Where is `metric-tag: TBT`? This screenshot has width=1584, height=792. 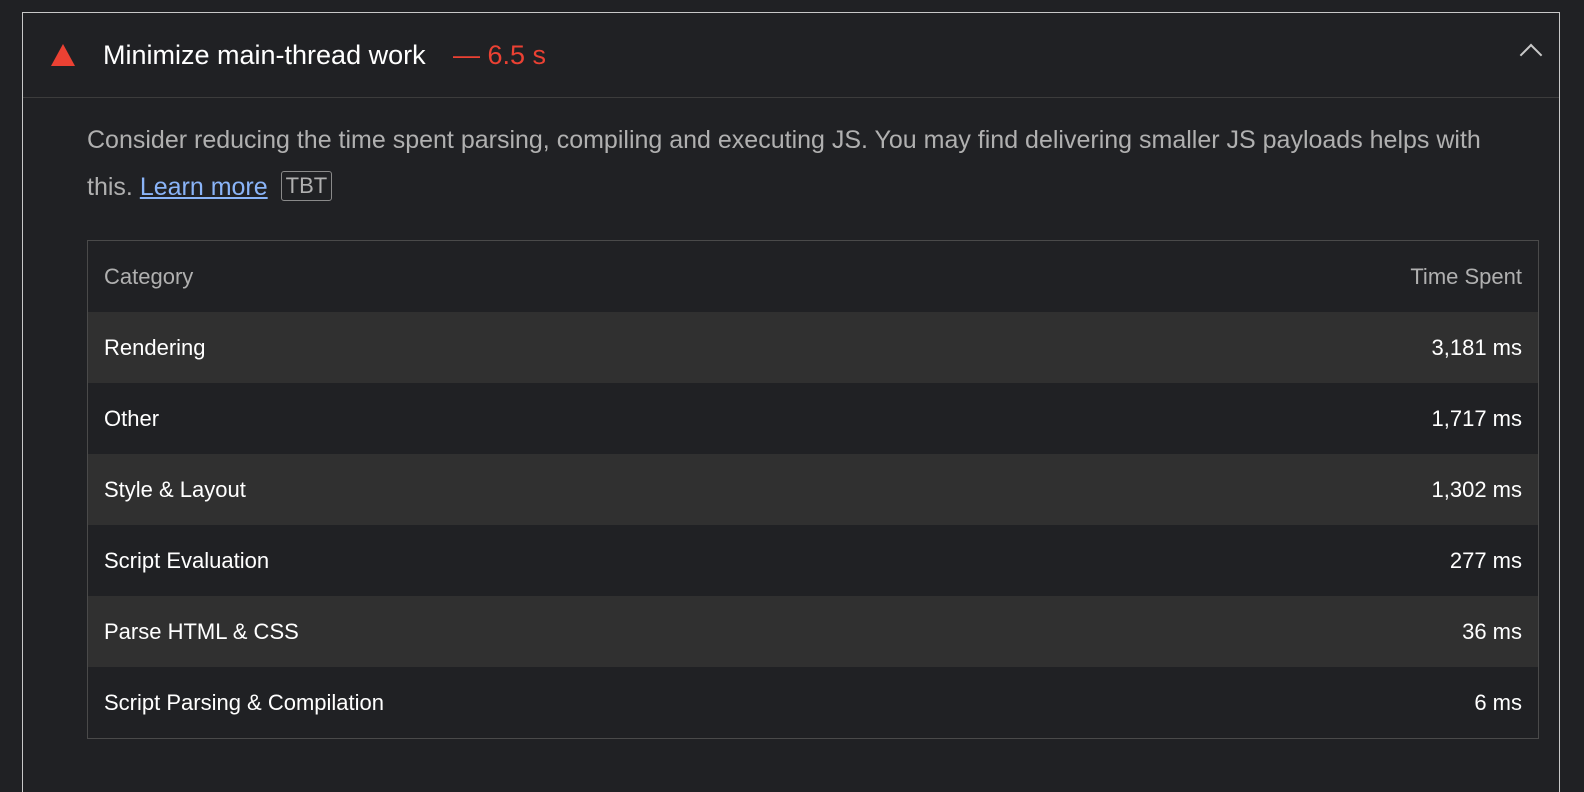
metric-tag: TBT is located at coordinates (306, 186).